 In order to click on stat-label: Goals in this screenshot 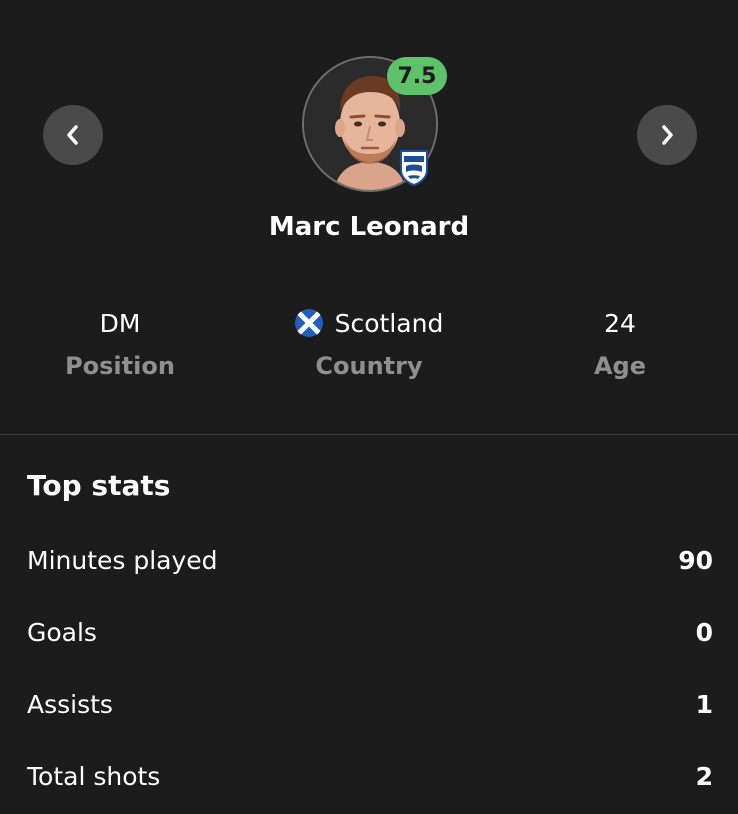, I will do `click(62, 632)`.